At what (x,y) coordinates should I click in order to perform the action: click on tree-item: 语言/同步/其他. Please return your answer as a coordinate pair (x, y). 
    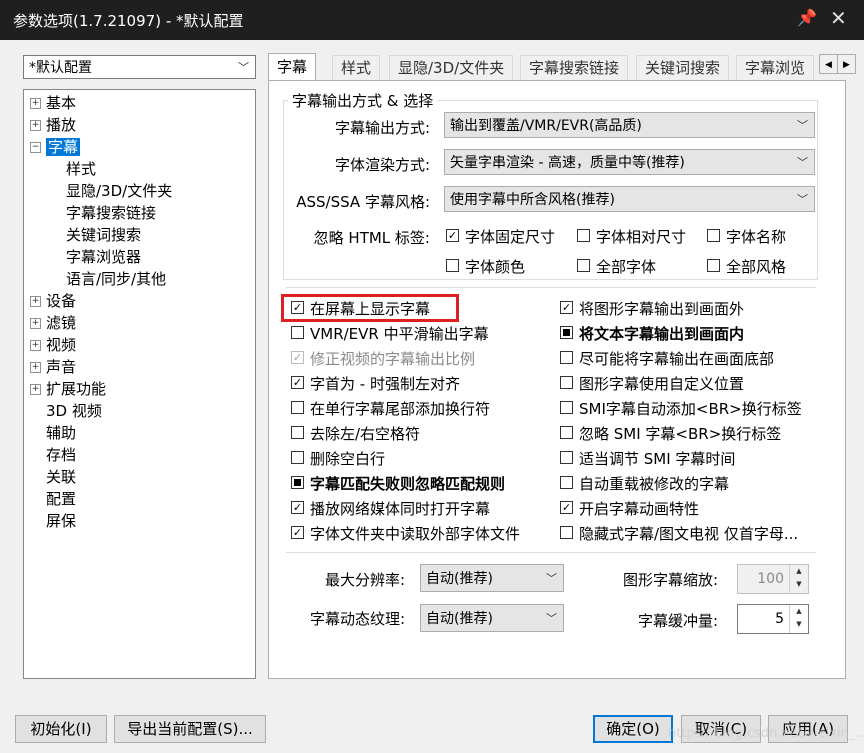
    Looking at the image, I should click on (116, 279).